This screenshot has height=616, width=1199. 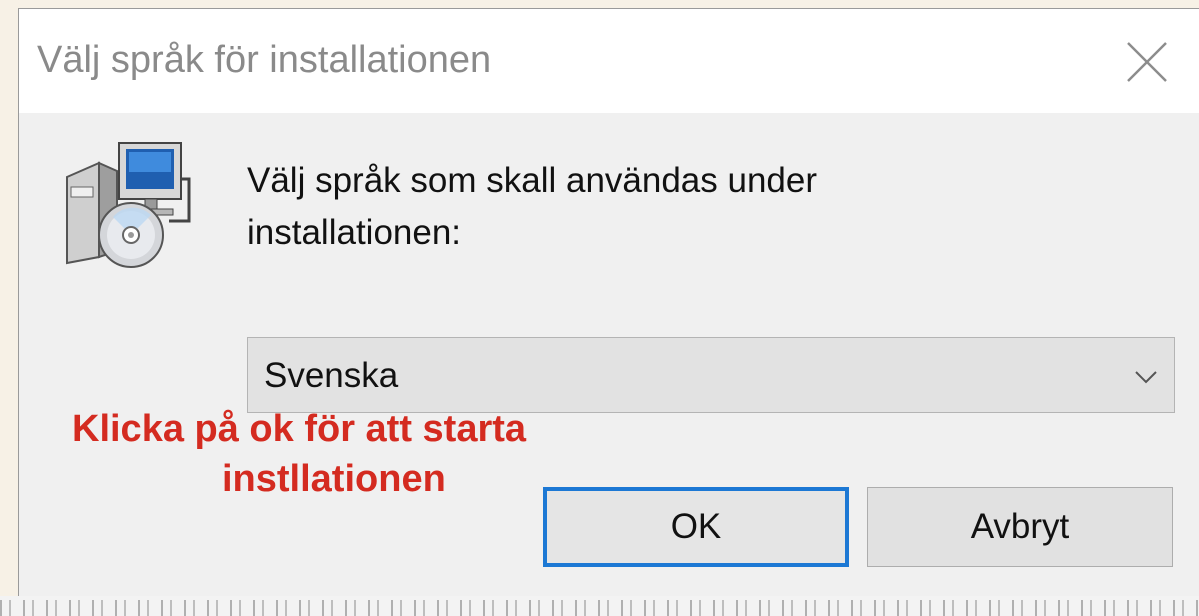 What do you see at coordinates (264, 60) in the screenshot?
I see `window-title: Välj språk för installationen` at bounding box center [264, 60].